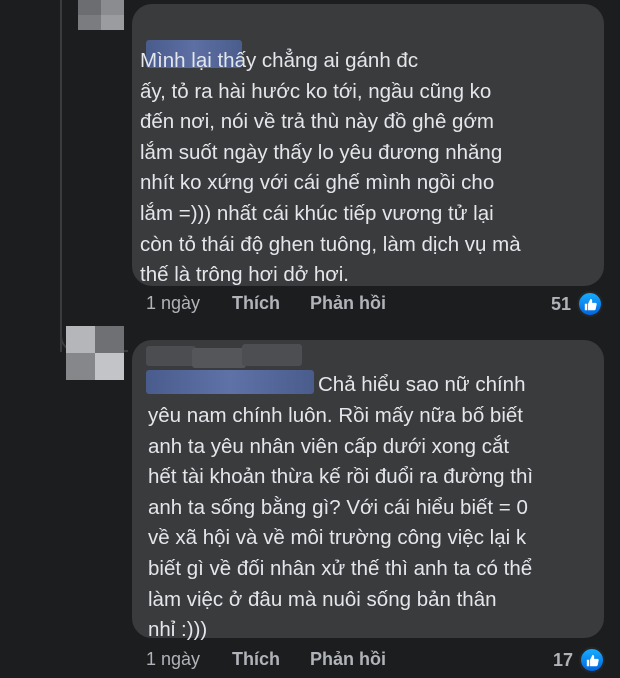  What do you see at coordinates (563, 659) in the screenshot?
I see `reaction-count: 17` at bounding box center [563, 659].